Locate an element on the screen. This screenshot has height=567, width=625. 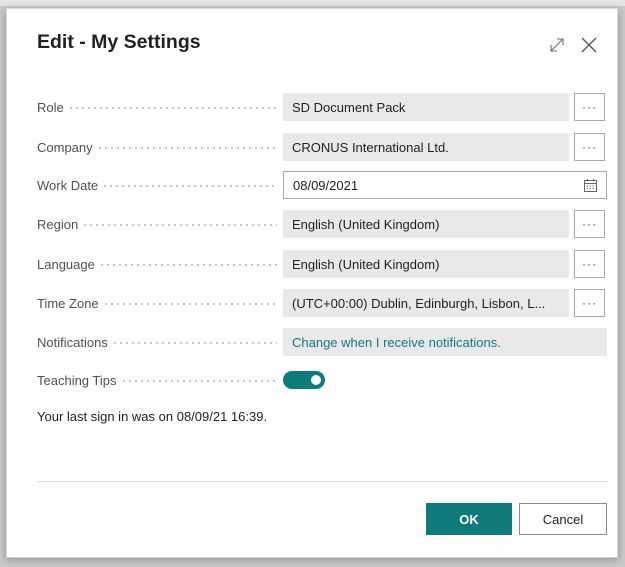
footer-divider is located at coordinates (322, 481).